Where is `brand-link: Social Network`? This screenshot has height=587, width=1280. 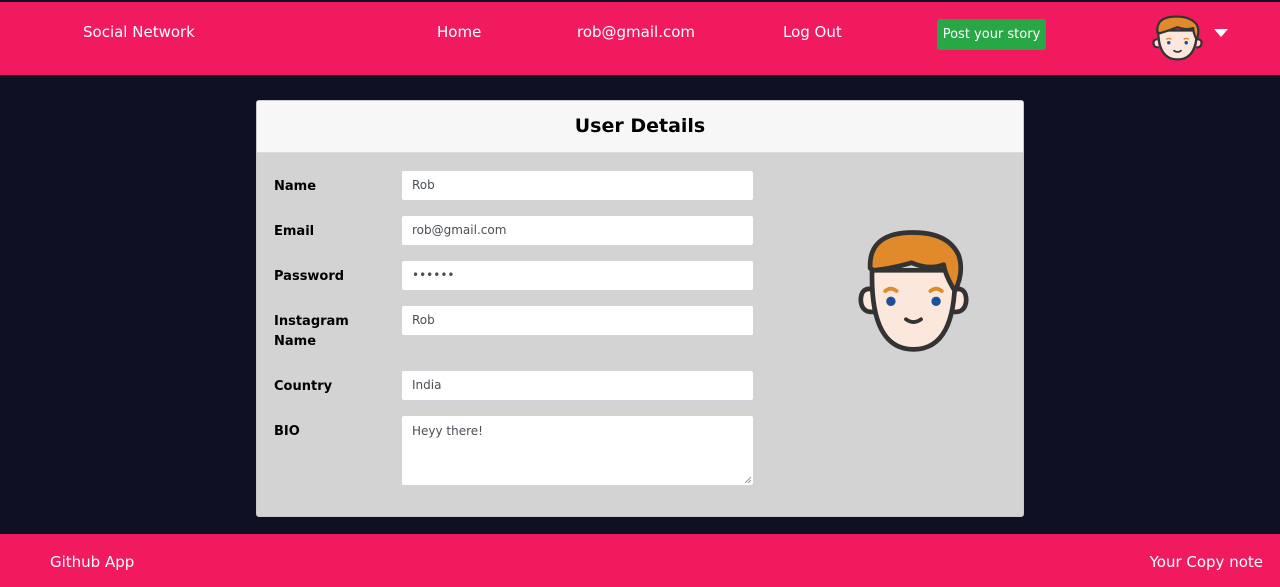 brand-link: Social Network is located at coordinates (139, 32).